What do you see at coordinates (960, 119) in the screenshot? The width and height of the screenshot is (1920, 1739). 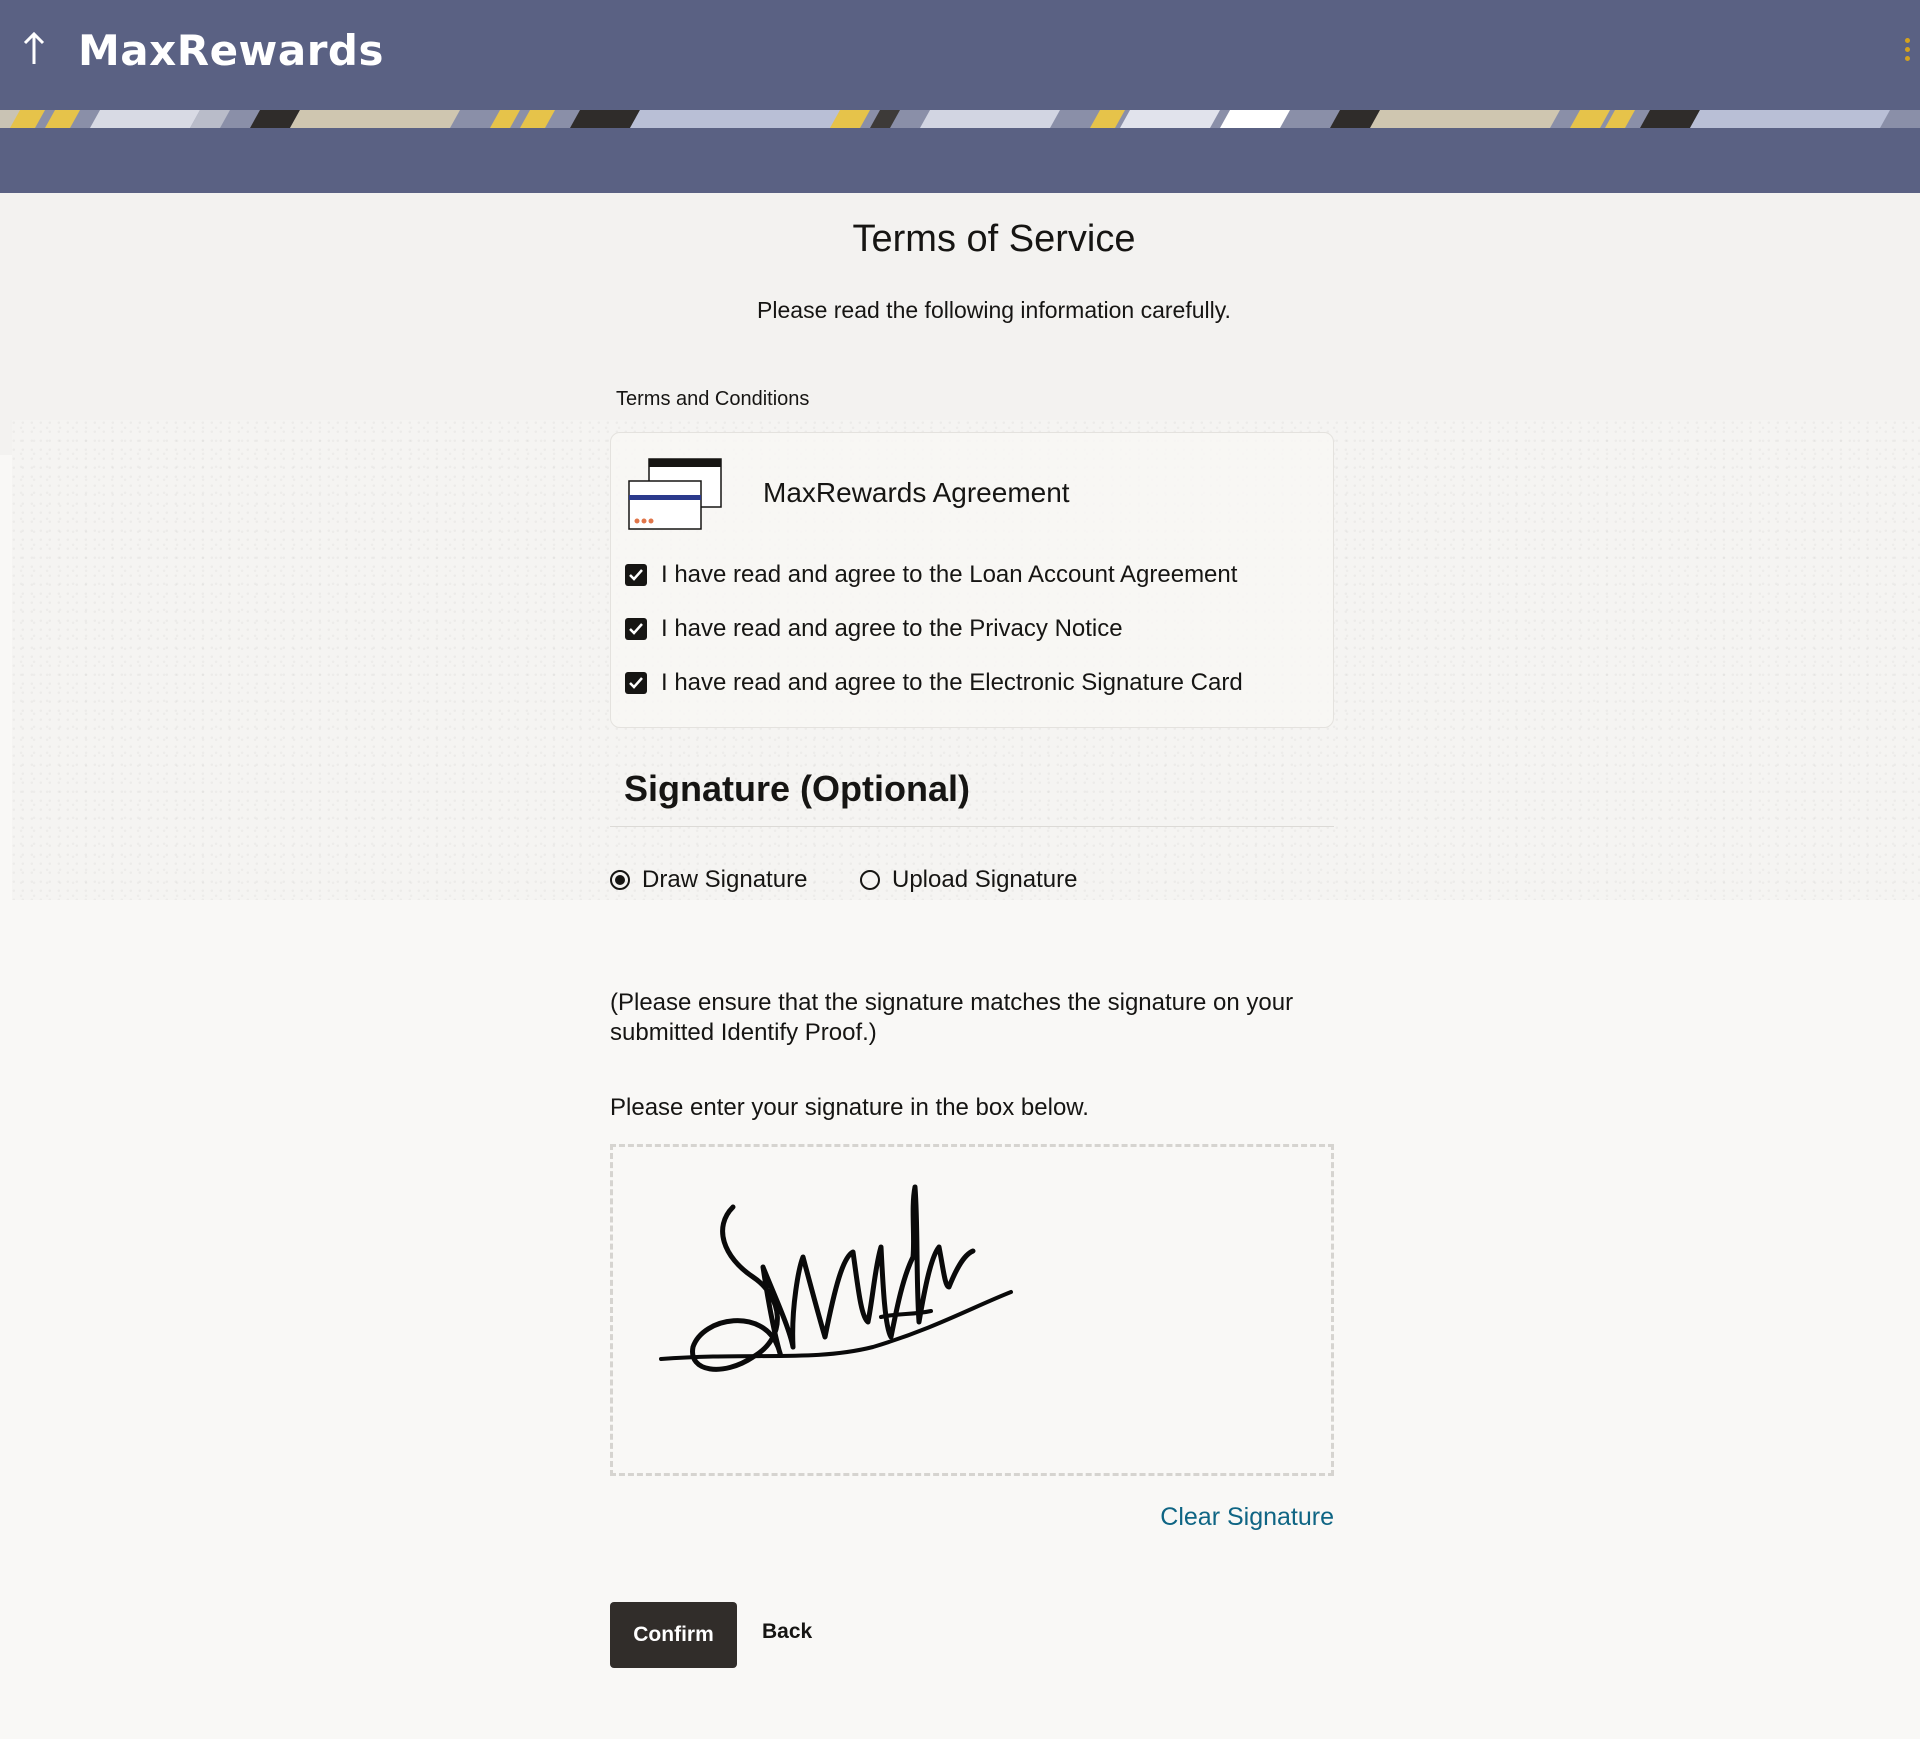 I see `decorative-pattern-band` at bounding box center [960, 119].